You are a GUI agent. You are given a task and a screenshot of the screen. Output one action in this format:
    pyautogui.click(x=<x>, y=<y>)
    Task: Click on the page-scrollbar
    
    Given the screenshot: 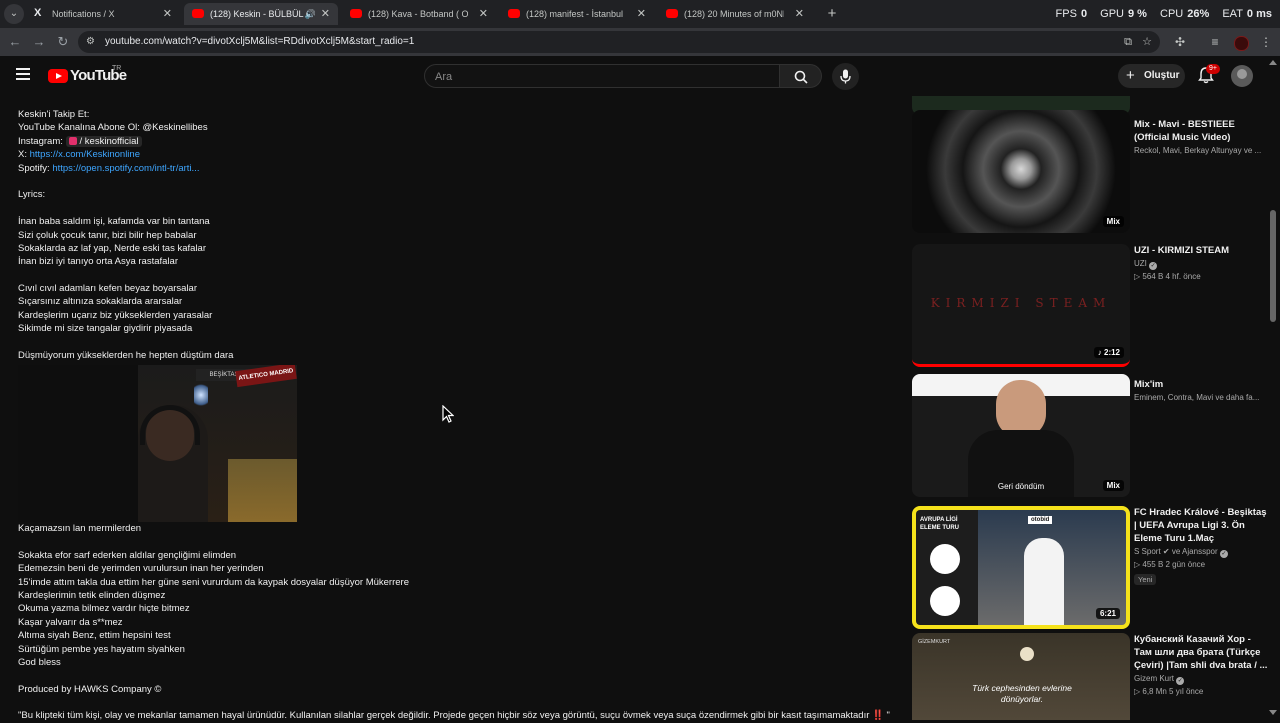 What is the action you would take?
    pyautogui.click(x=1273, y=266)
    